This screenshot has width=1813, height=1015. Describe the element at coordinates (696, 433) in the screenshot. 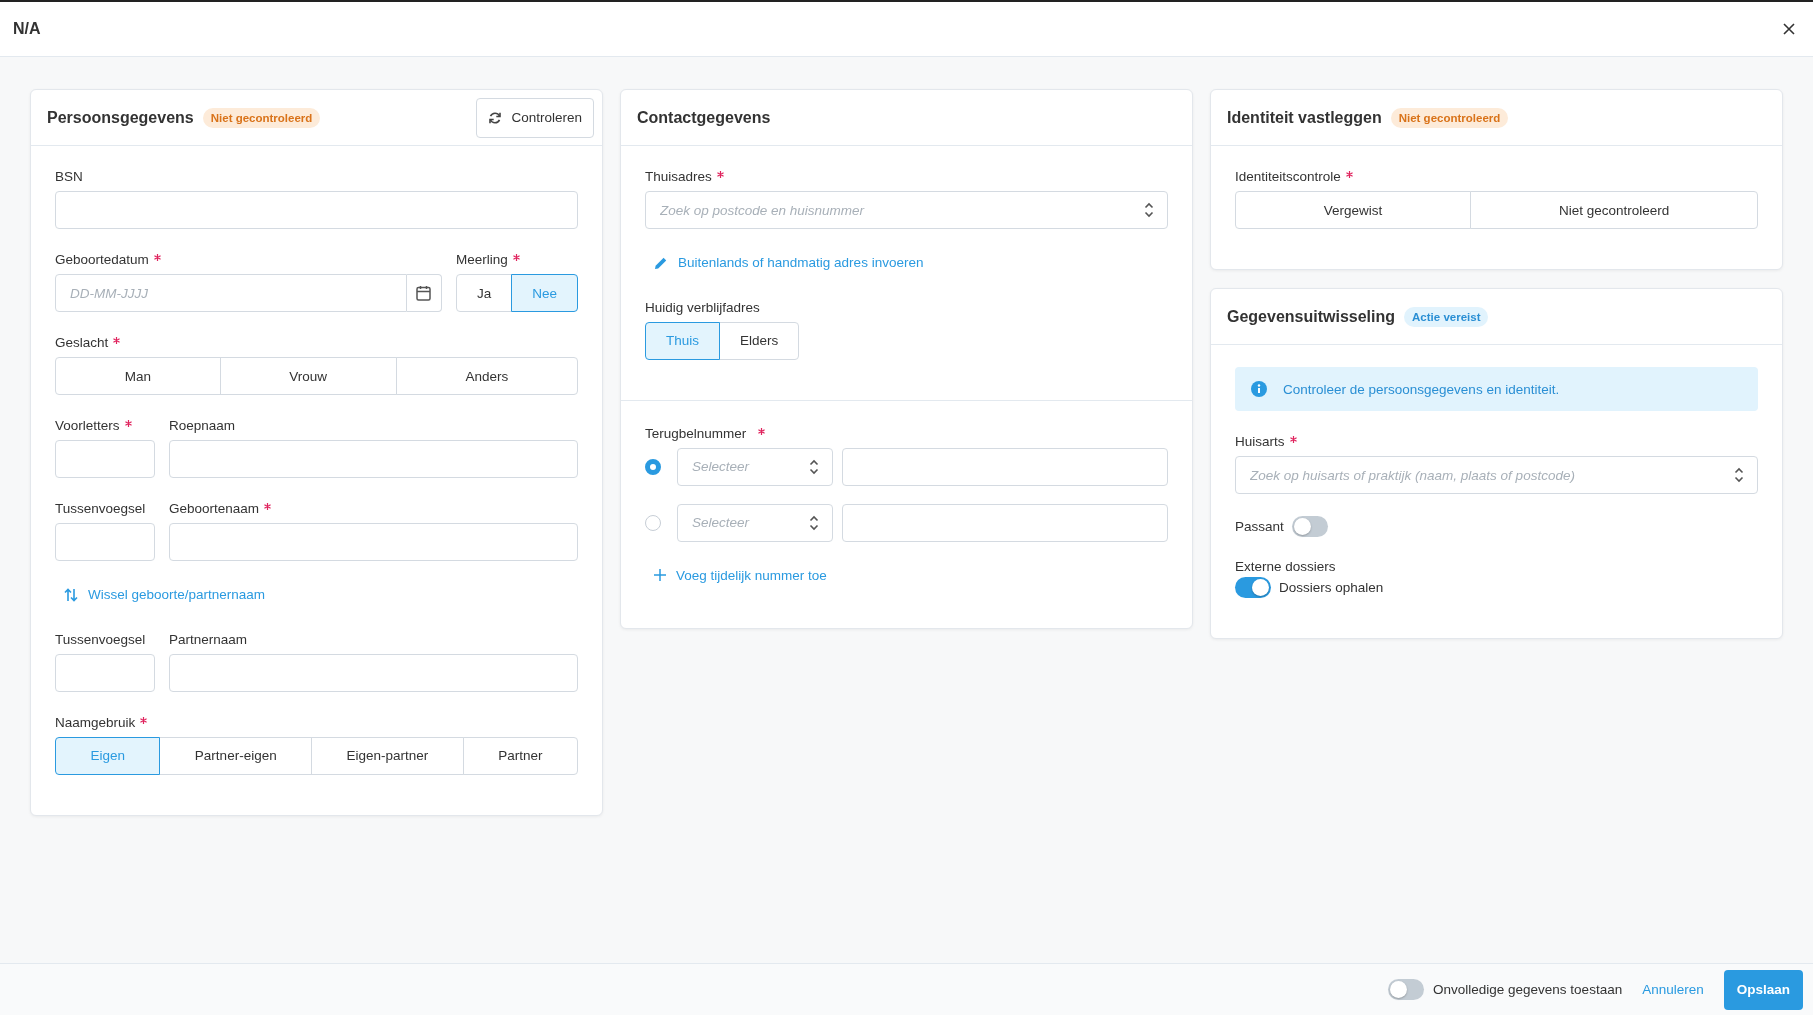

I see `field-label: Terugbelnummer` at that location.